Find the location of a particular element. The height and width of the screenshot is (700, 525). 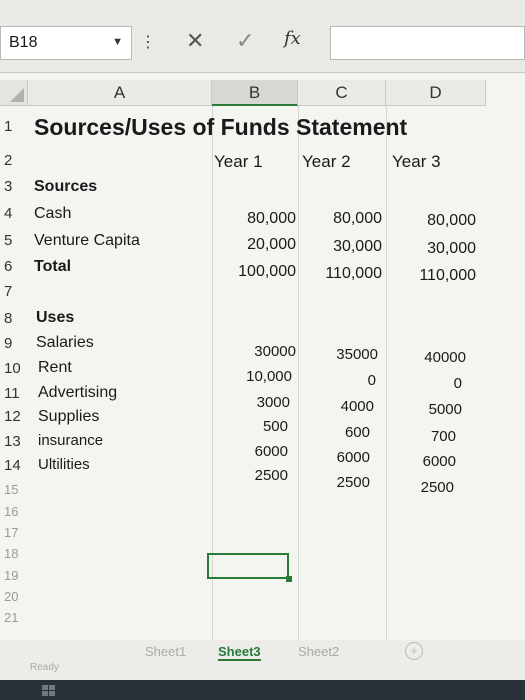

row-header: 12 is located at coordinates (15, 416).